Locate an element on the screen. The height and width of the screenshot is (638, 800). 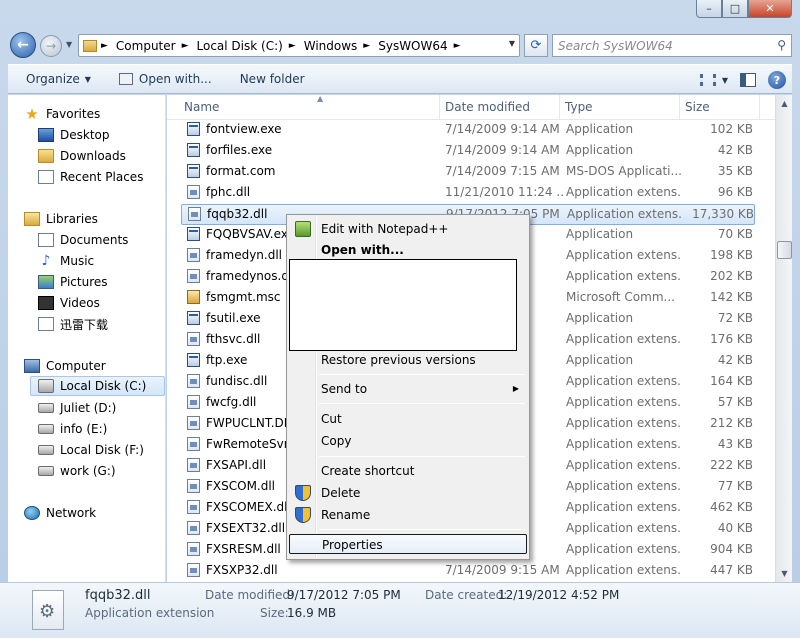
refresh-icon: ⟳ is located at coordinates (536, 45).